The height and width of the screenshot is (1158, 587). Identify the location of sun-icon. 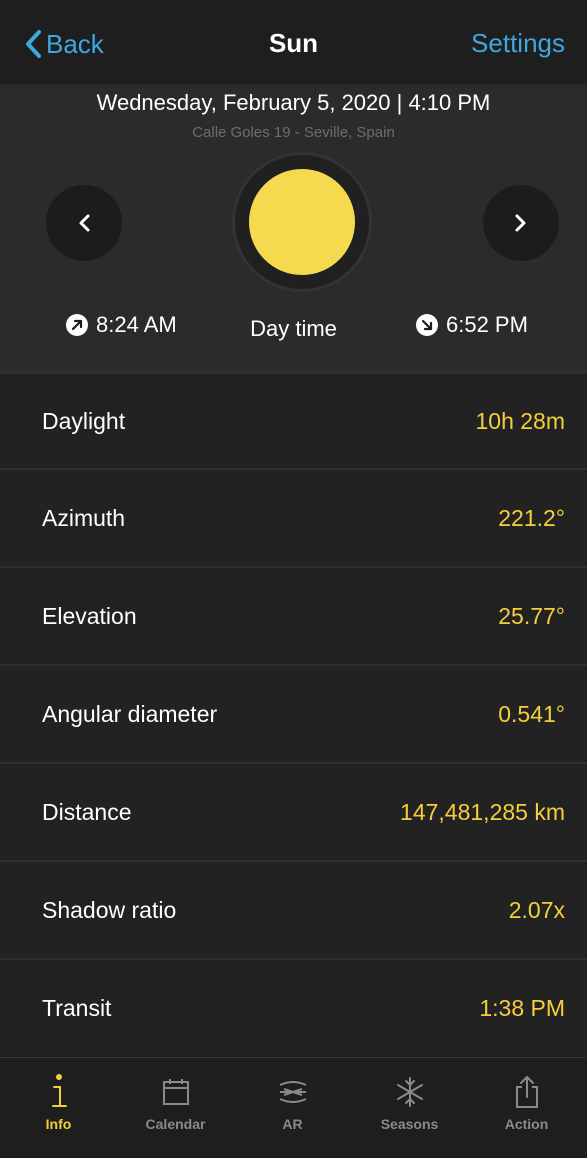
(302, 222).